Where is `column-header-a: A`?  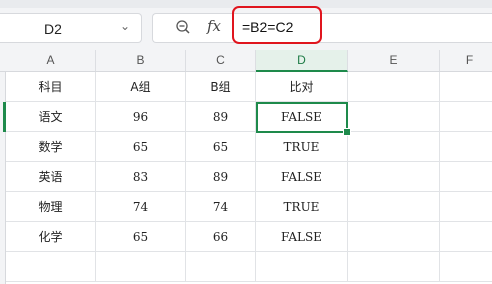 column-header-a: A is located at coordinates (51, 60).